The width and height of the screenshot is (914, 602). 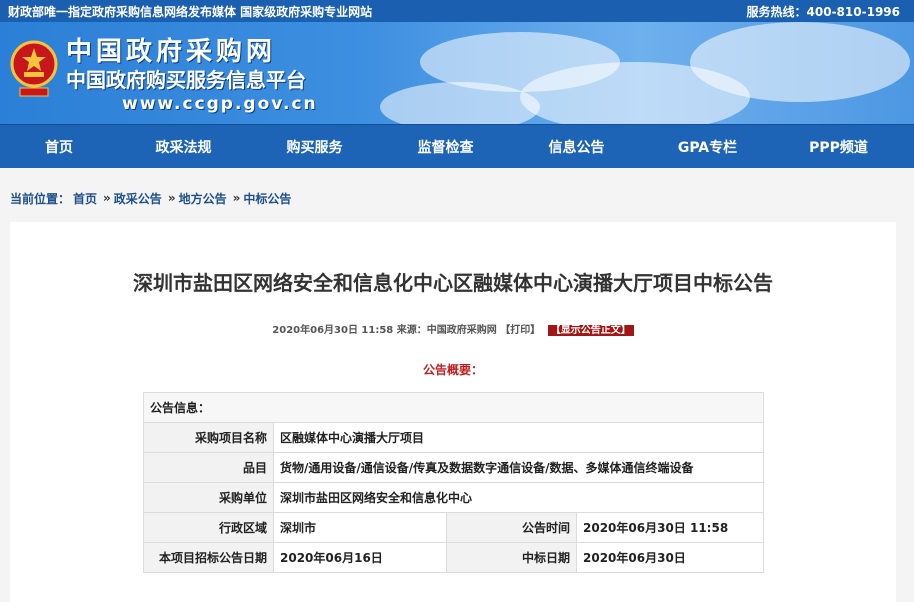 I want to click on category-value: 货物/通用设备/通信设备/传真及数据数字通信设备/数据、多媒体通信终端设备, so click(x=518, y=467).